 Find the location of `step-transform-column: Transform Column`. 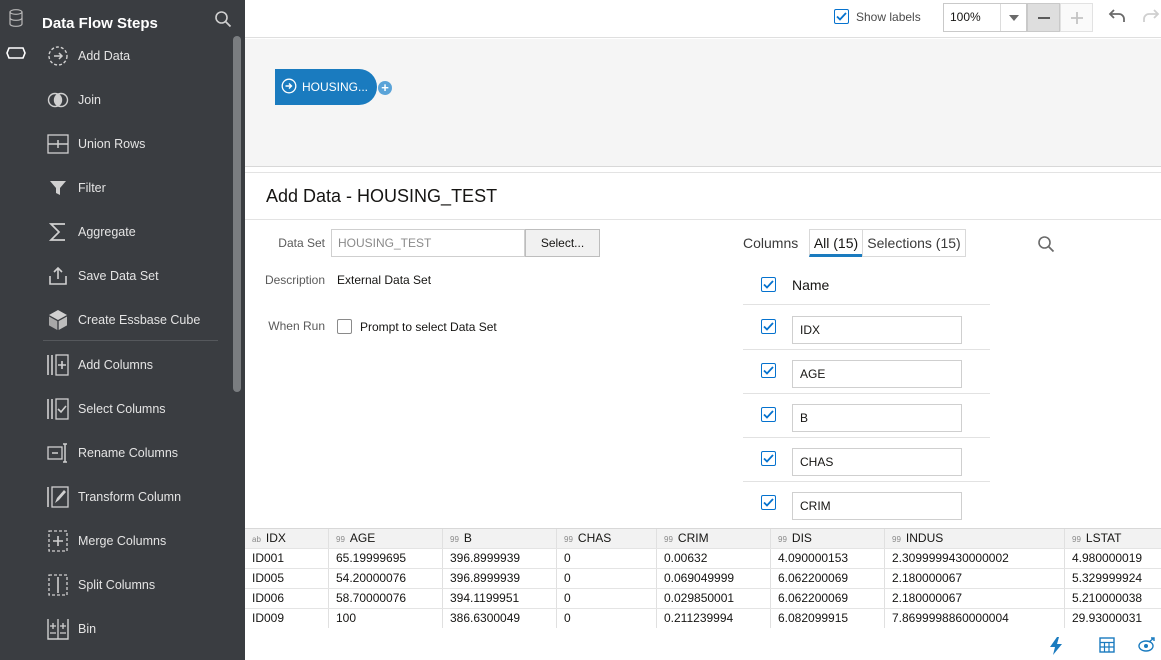

step-transform-column: Transform Column is located at coordinates (135, 497).